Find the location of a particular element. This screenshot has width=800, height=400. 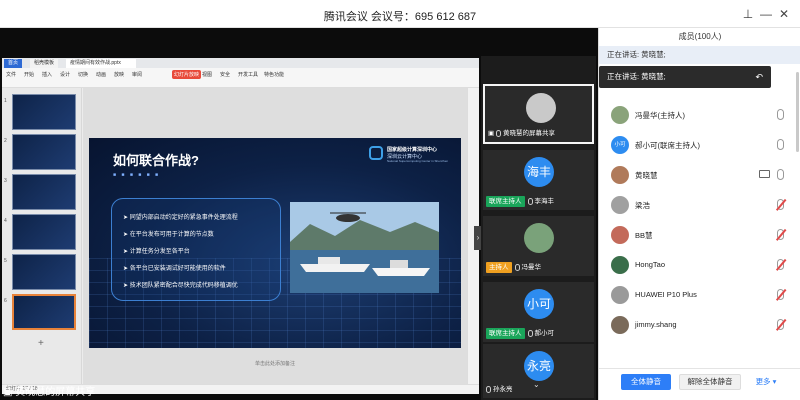

unmute-all-button: 解除全体静音 is located at coordinates (710, 382).